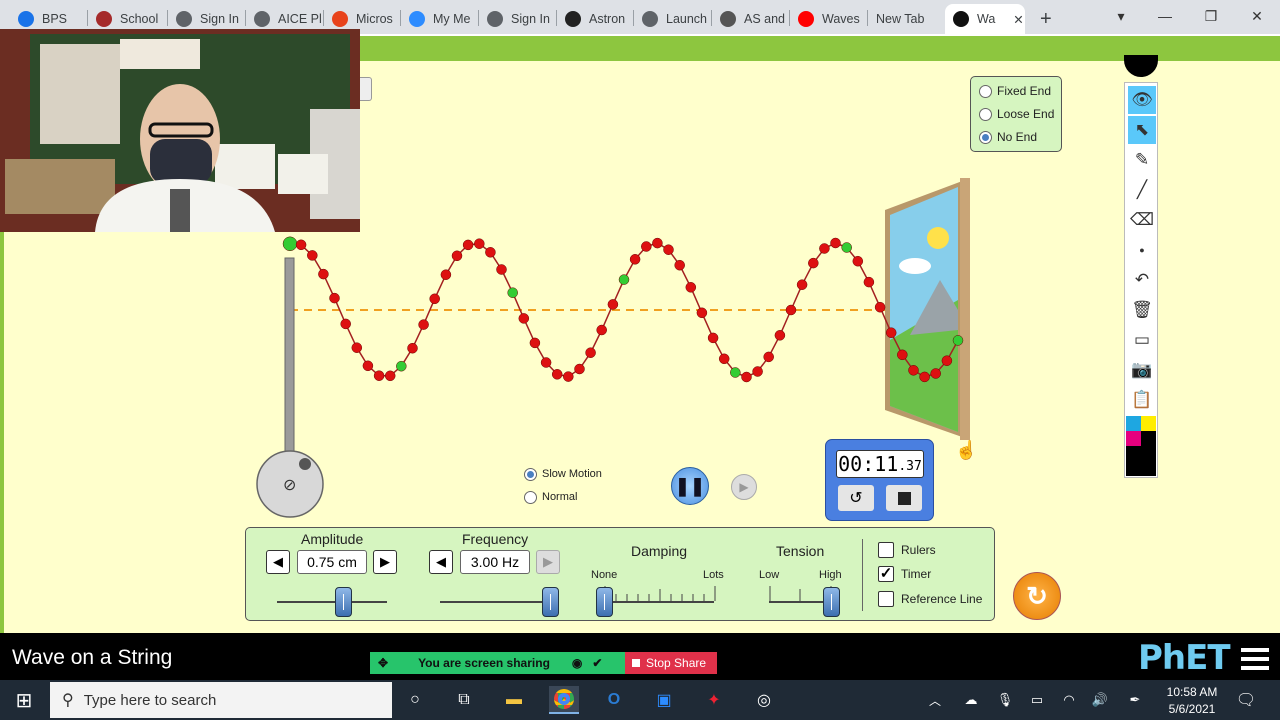 The height and width of the screenshot is (720, 1280). I want to click on color-yellow, so click(1148, 423).